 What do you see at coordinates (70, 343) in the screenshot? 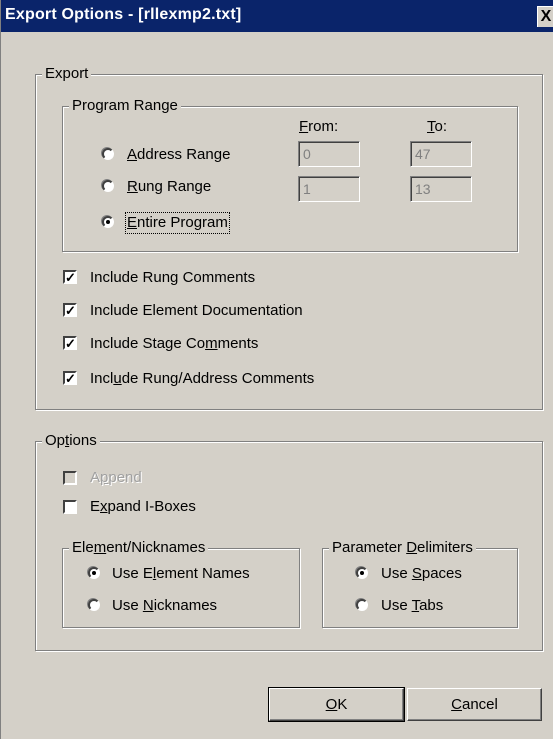
I see `include-stage-comments-checkbox: ✓` at bounding box center [70, 343].